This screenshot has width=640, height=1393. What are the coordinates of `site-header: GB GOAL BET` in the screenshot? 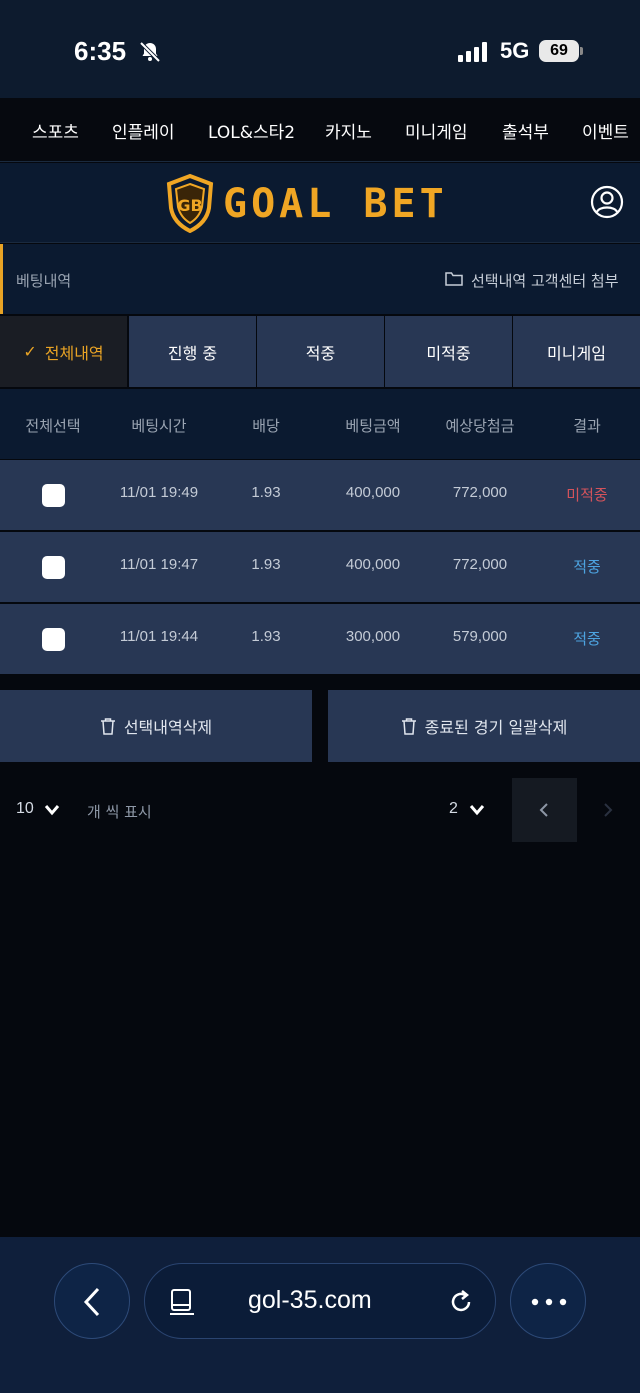 It's located at (320, 203).